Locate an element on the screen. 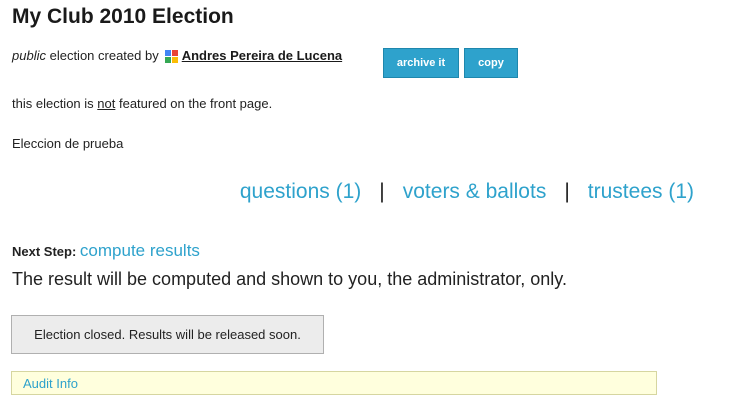 The width and height of the screenshot is (731, 408). compute-results-link: compute results is located at coordinates (140, 250).